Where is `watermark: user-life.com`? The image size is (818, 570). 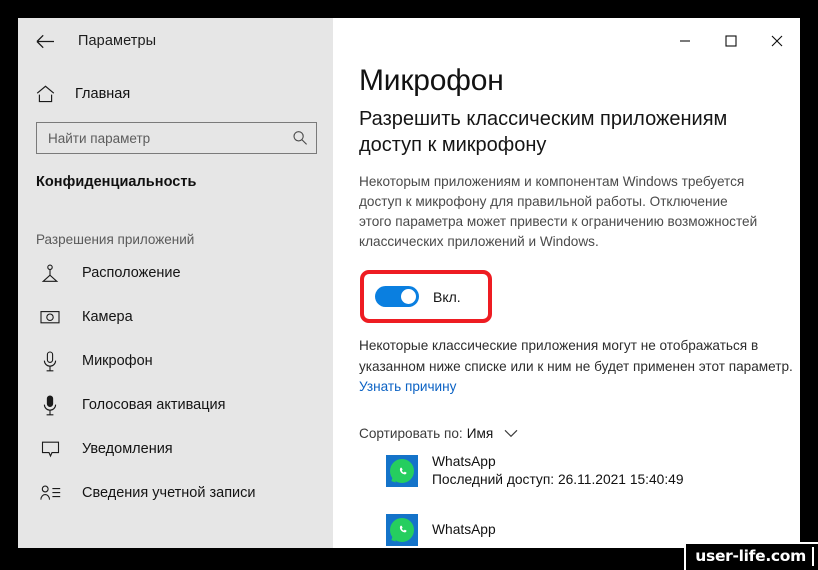 watermark: user-life.com is located at coordinates (751, 556).